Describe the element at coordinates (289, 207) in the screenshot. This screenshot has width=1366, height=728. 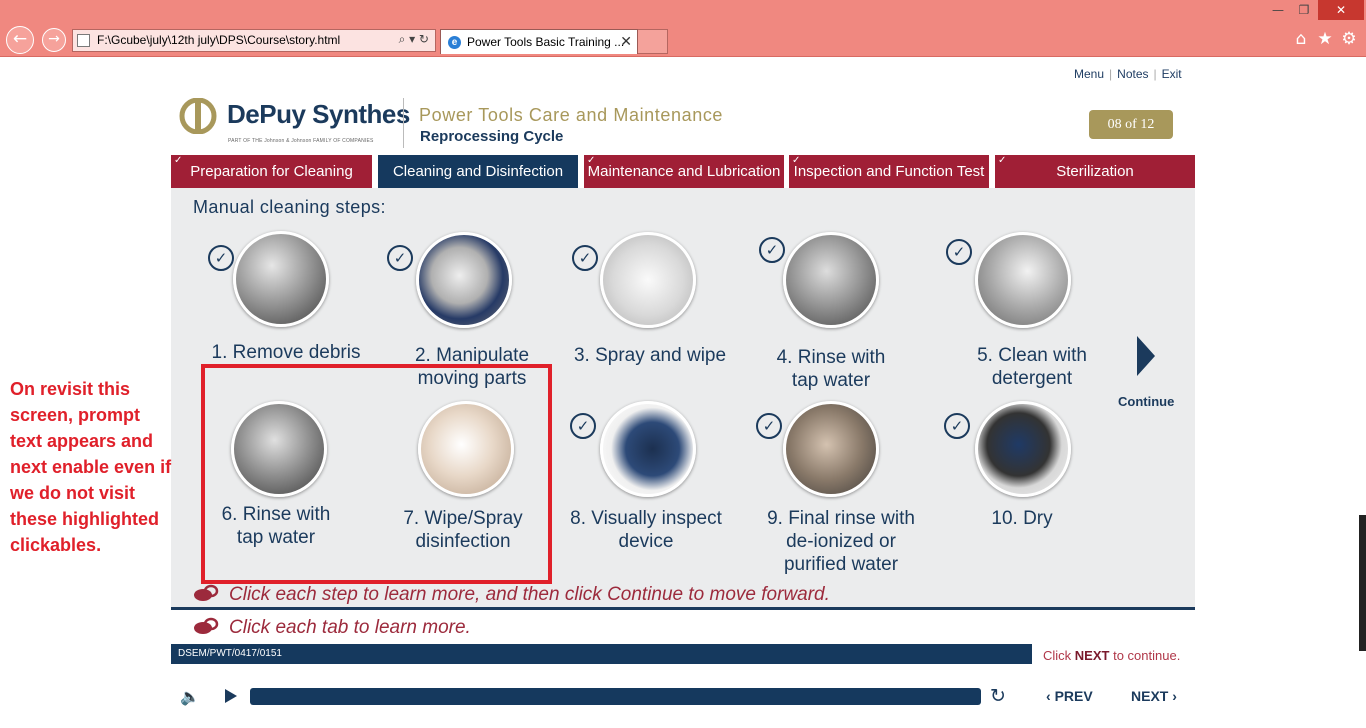
I see `steps-heading: Manual cleaning steps:` at that location.